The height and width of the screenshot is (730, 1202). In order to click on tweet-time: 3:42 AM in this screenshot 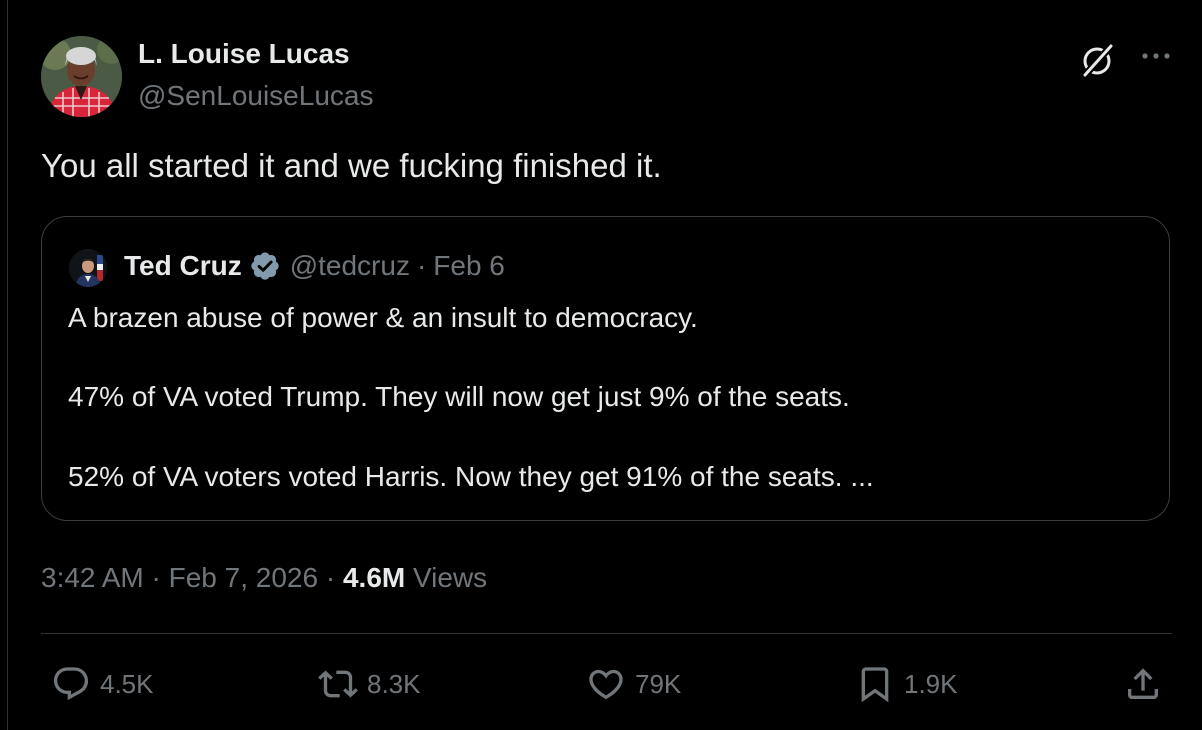, I will do `click(92, 577)`.